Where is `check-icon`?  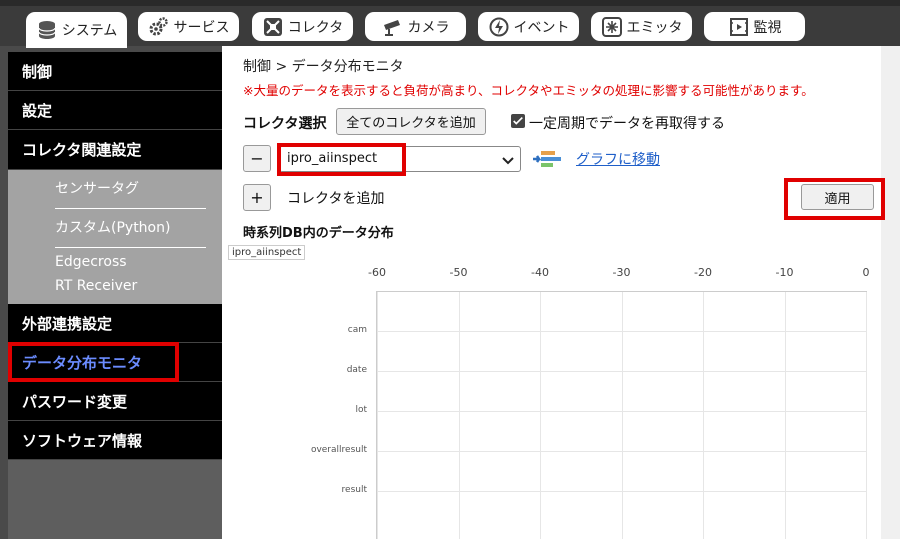
check-icon is located at coordinates (518, 120).